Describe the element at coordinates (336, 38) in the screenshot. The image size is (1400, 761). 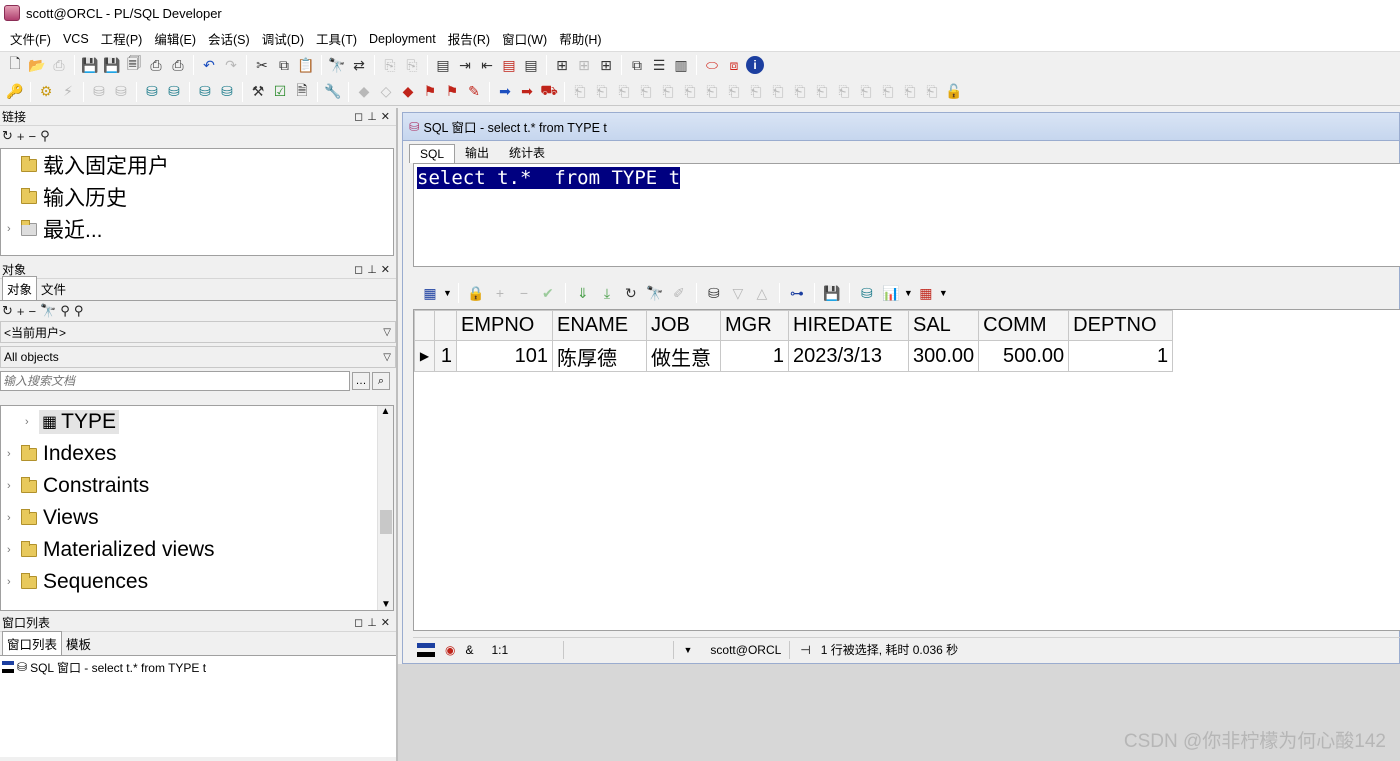
I see `menu-tools: 工具(T)` at that location.